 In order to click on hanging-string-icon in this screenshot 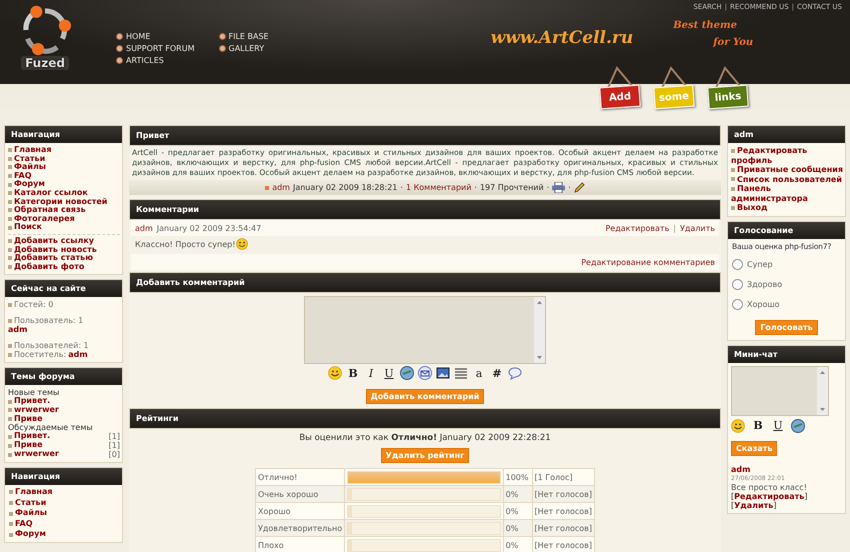, I will do `click(728, 77)`.